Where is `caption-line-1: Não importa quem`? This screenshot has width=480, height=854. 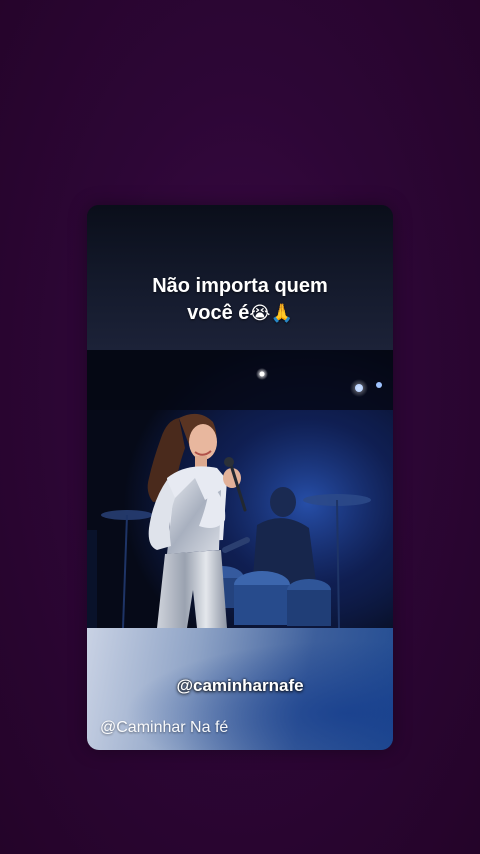 caption-line-1: Não importa quem is located at coordinates (240, 286).